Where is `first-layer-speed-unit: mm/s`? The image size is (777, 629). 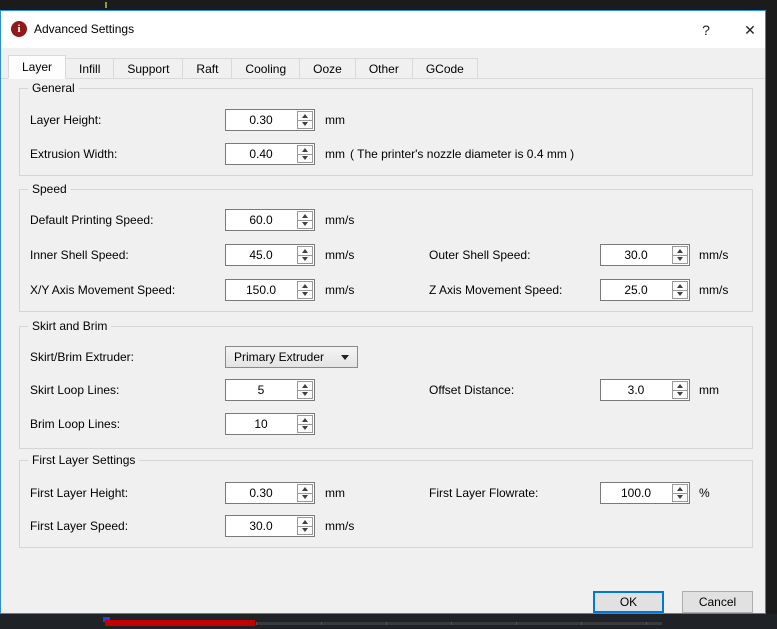
first-layer-speed-unit: mm/s is located at coordinates (340, 526).